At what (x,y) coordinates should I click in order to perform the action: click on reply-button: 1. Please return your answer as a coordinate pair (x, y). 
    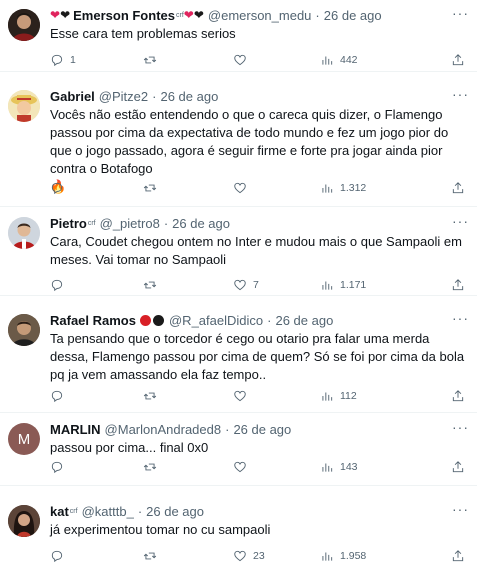
    Looking at the image, I should click on (63, 60).